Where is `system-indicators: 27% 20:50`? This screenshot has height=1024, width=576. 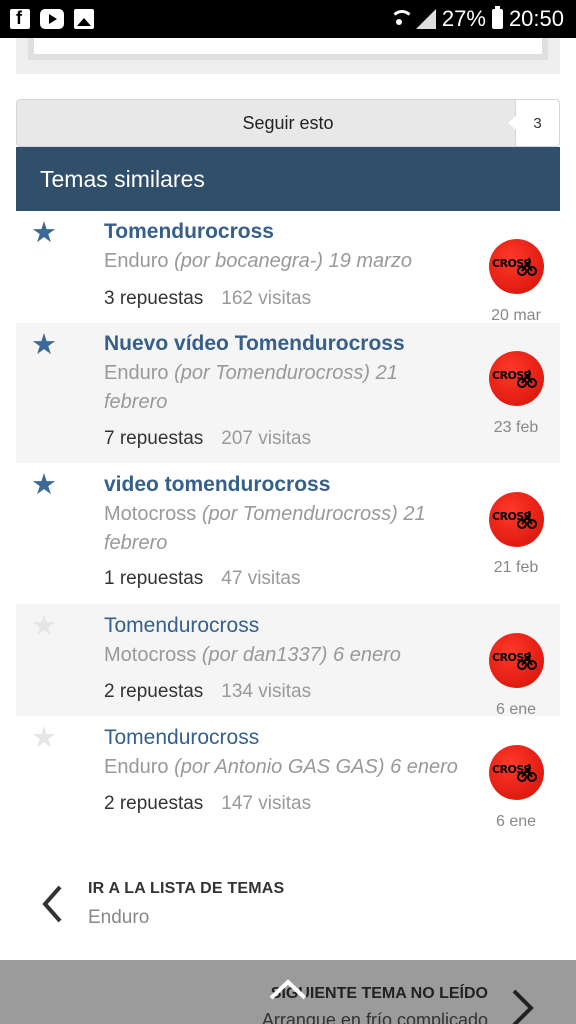
system-indicators: 27% 20:50 is located at coordinates (476, 19).